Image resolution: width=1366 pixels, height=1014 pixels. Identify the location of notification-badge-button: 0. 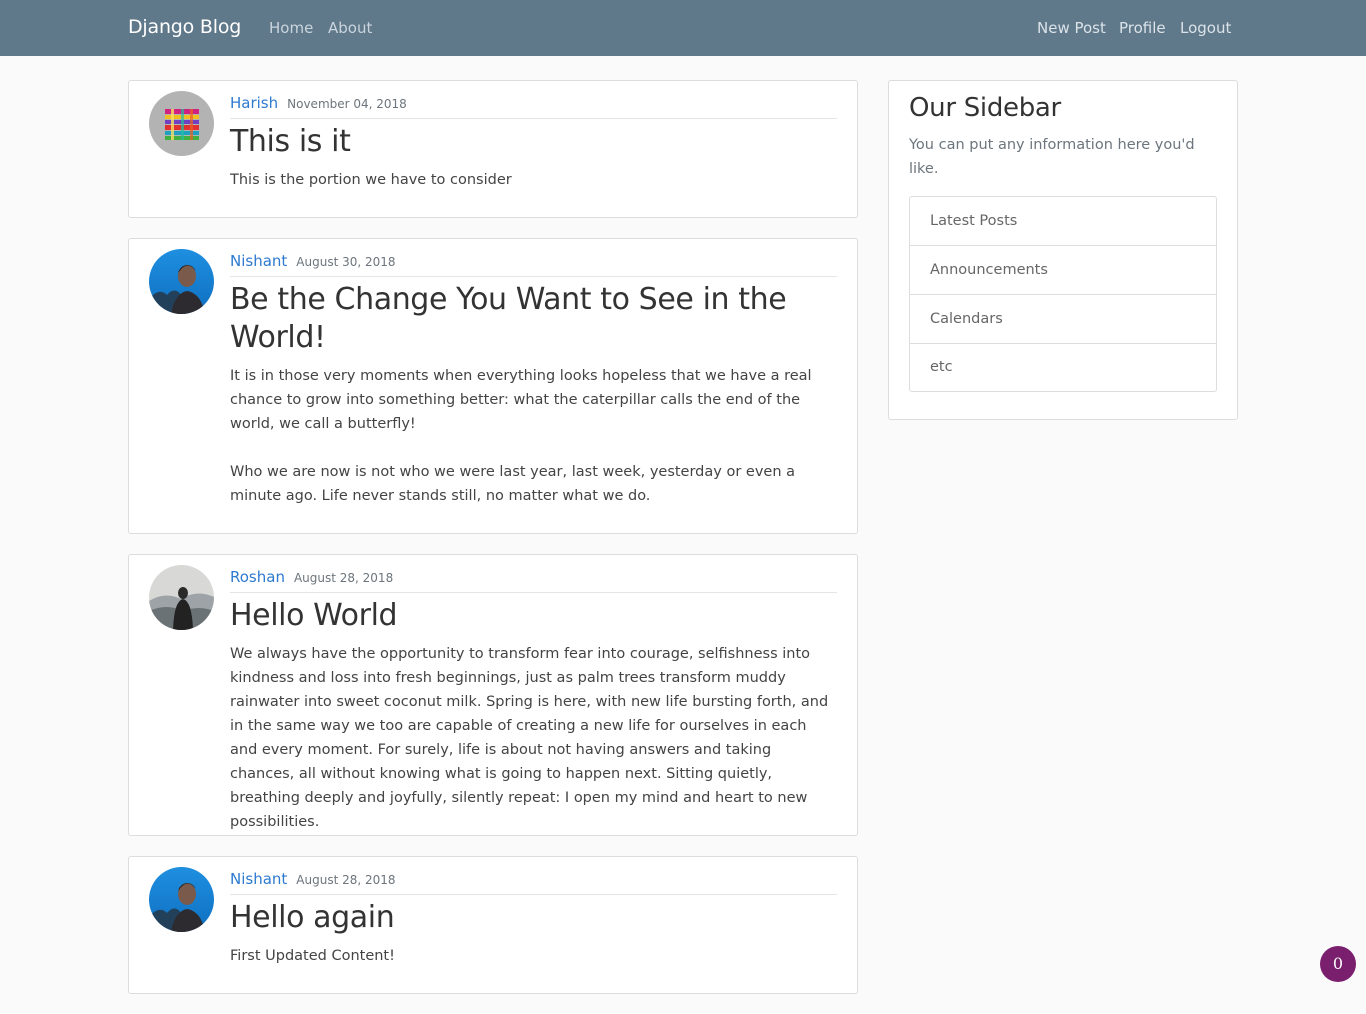
(1338, 964).